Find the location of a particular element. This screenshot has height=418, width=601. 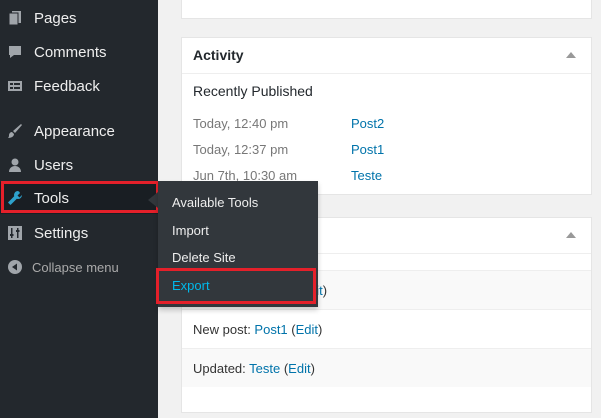

sidebar-item-label: Tools is located at coordinates (52, 198).